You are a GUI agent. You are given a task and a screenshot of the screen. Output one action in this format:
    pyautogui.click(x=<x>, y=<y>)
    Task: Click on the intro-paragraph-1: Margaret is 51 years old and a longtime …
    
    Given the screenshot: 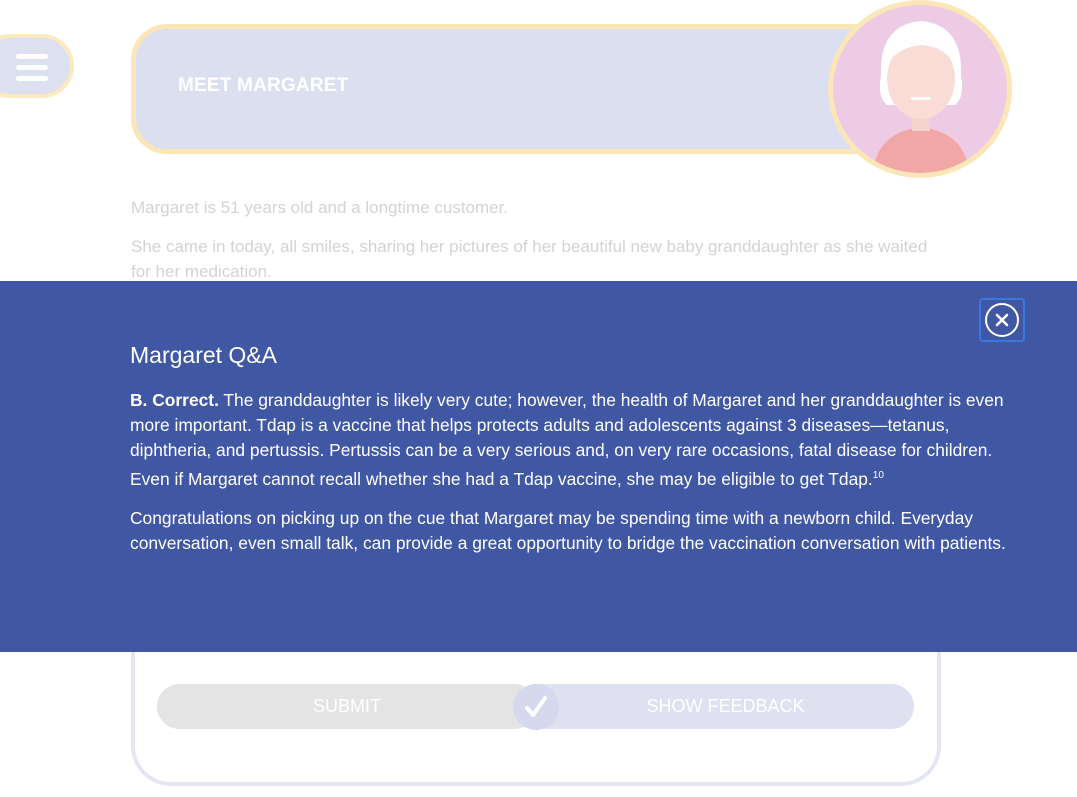 What is the action you would take?
    pyautogui.click(x=320, y=207)
    